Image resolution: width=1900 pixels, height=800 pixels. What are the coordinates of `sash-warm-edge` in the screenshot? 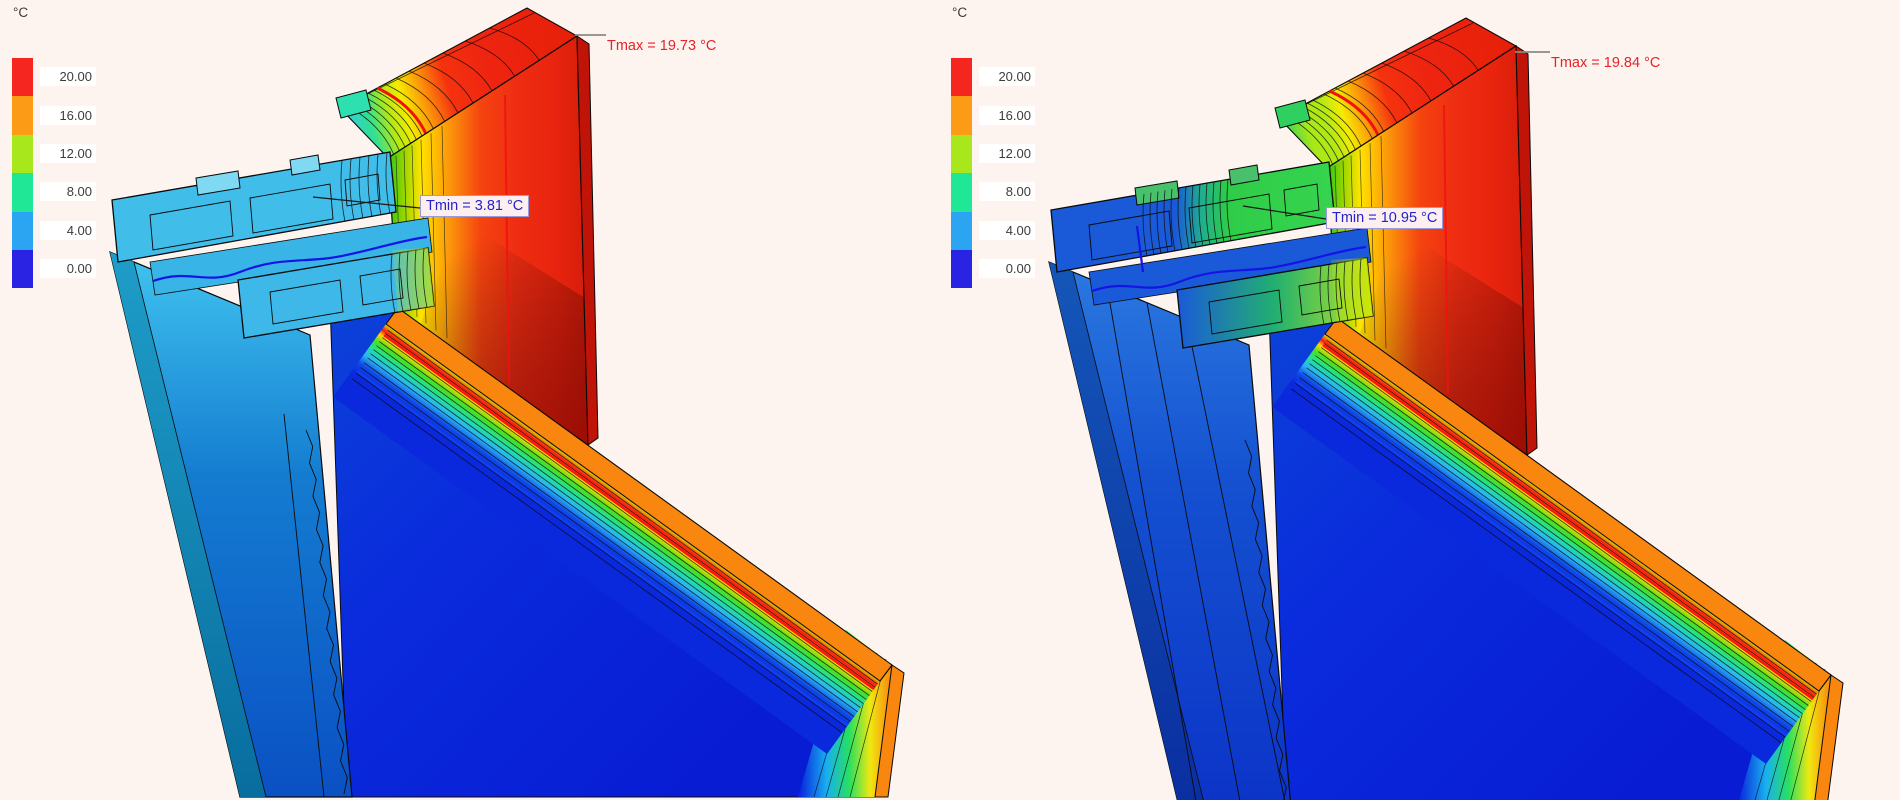 It's located at (413, 280).